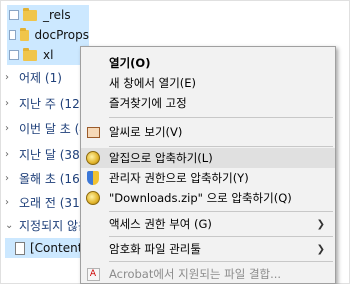 The width and height of the screenshot is (350, 284). Describe the element at coordinates (146, 132) in the screenshot. I see `menu-item-label: 알씨로 보기(V)` at that location.